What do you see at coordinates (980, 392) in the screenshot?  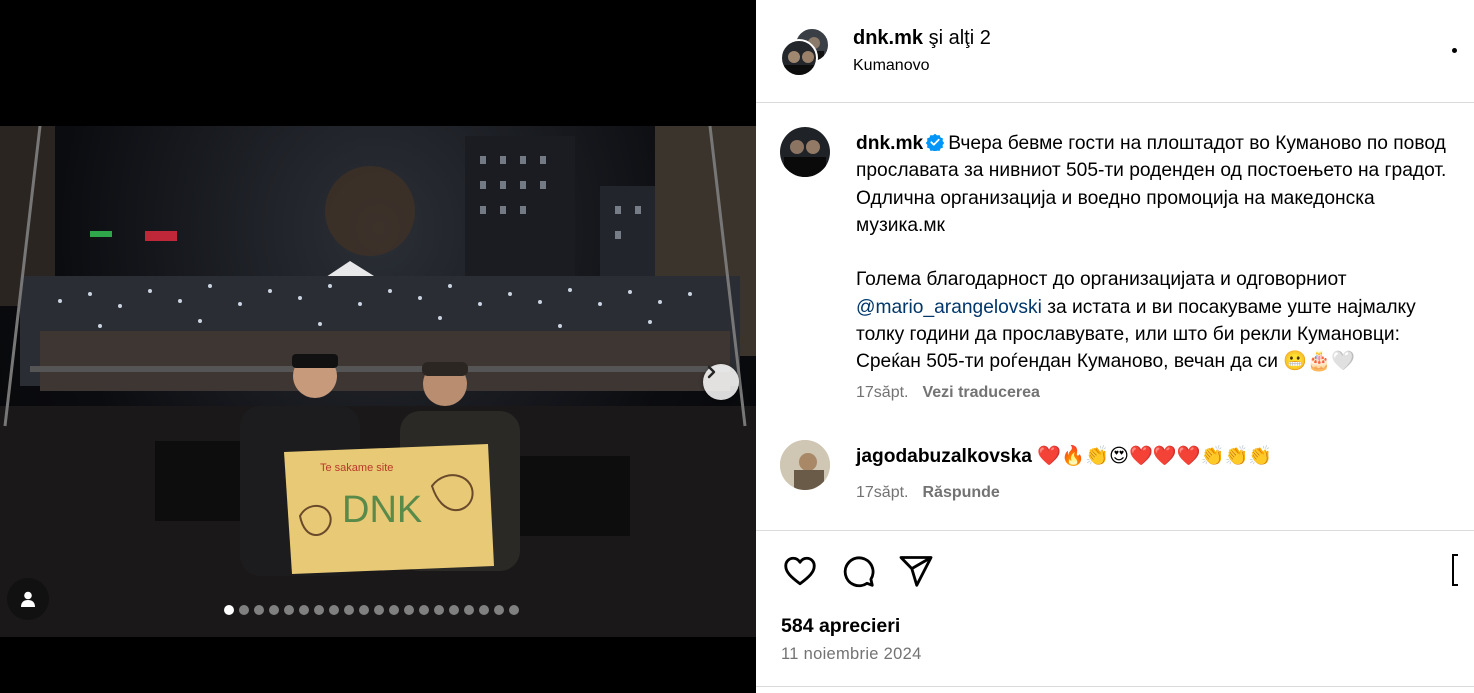 I see `translate-link: Vezi traducerea` at bounding box center [980, 392].